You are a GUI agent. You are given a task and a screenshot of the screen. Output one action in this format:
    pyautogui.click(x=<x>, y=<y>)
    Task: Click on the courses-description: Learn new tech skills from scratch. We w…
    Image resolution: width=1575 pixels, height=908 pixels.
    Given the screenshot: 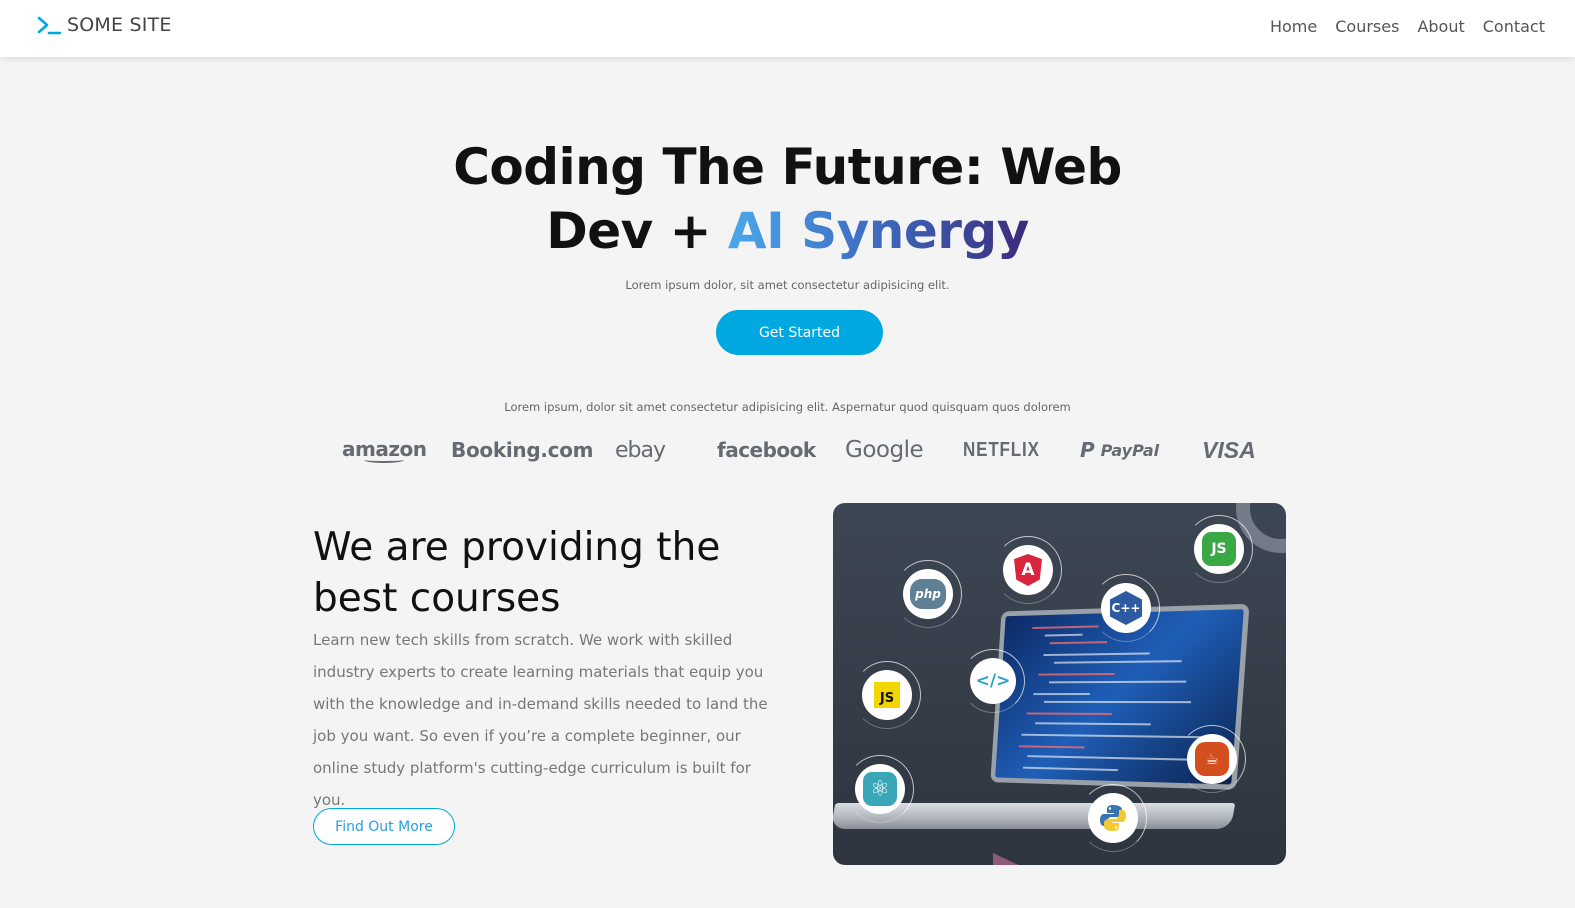 What is the action you would take?
    pyautogui.click(x=540, y=720)
    